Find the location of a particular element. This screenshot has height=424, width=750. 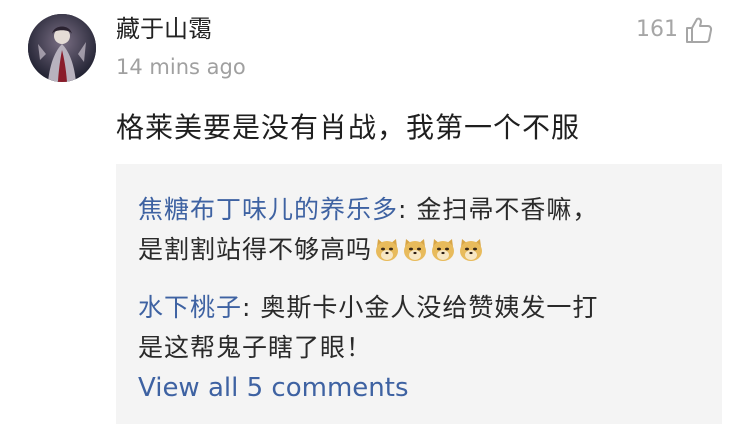

comment-text: 格莱美要是没有肖战，我第一个不服 is located at coordinates (348, 127).